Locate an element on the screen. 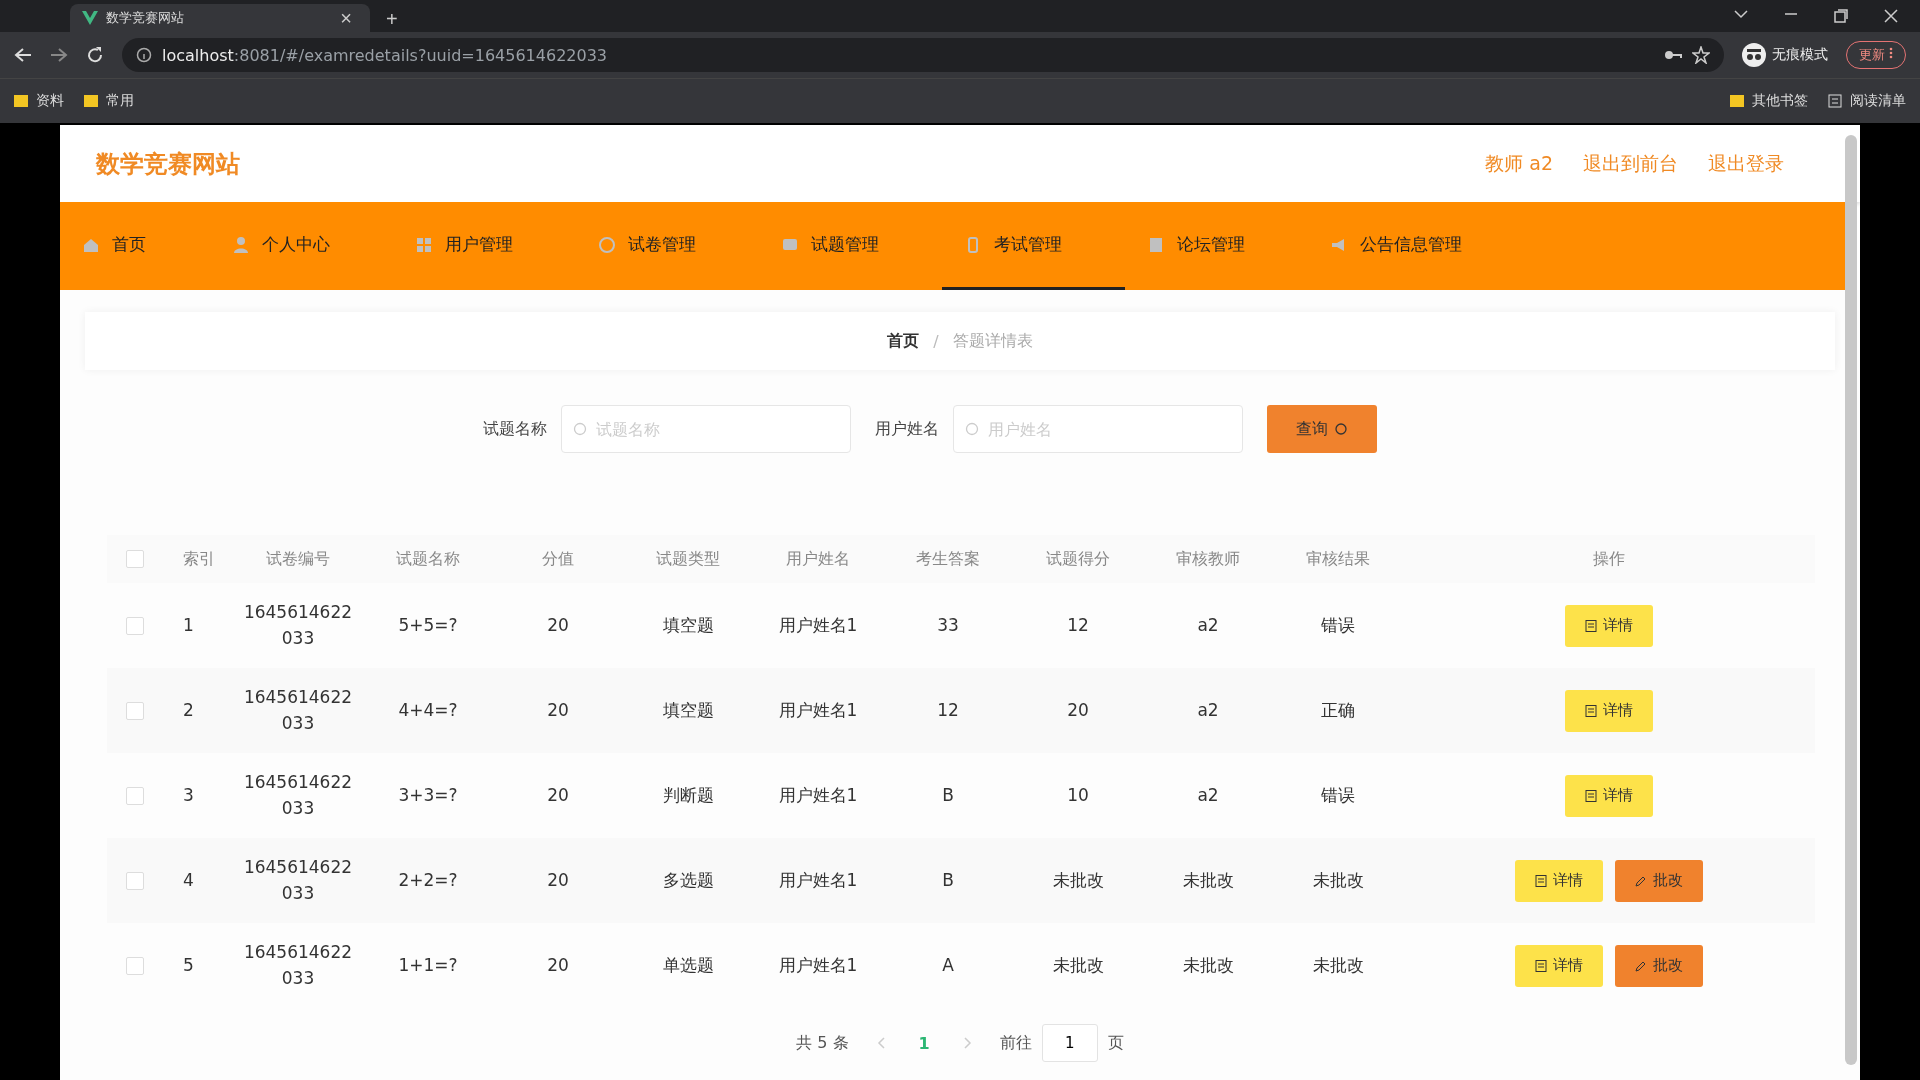 The image size is (1920, 1080). forward-icon is located at coordinates (59, 55).